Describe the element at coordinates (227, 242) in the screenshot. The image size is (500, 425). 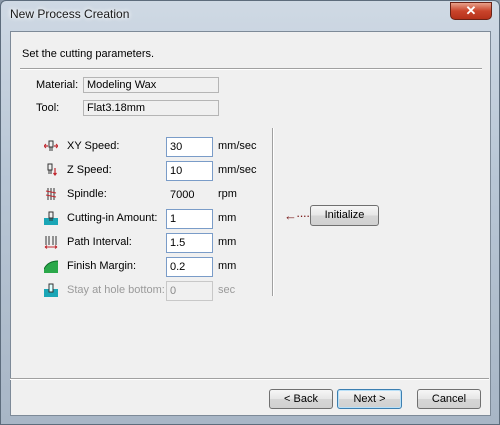
I see `path-interval-unit: mm` at that location.